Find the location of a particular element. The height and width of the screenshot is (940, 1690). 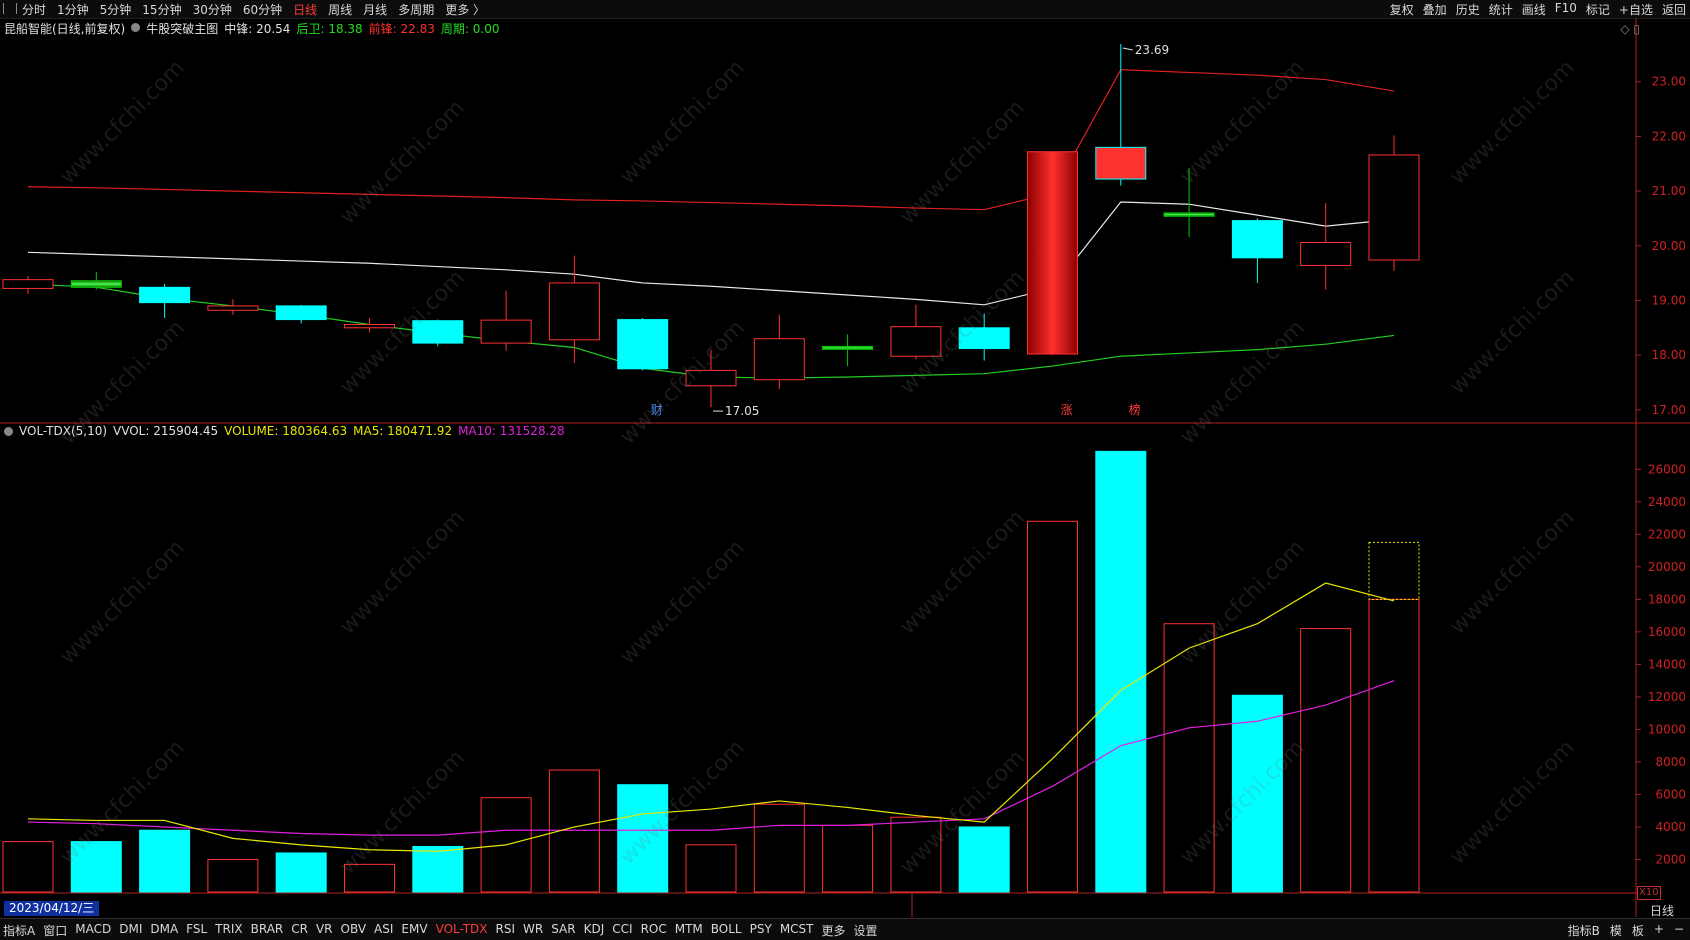

vol-tick-label-4: 18000 is located at coordinates (1667, 599).